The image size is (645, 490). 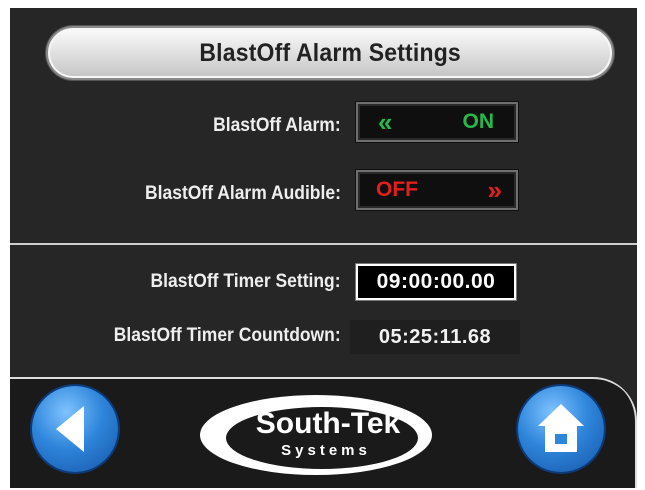 I want to click on audible-state: OFF, so click(x=397, y=189).